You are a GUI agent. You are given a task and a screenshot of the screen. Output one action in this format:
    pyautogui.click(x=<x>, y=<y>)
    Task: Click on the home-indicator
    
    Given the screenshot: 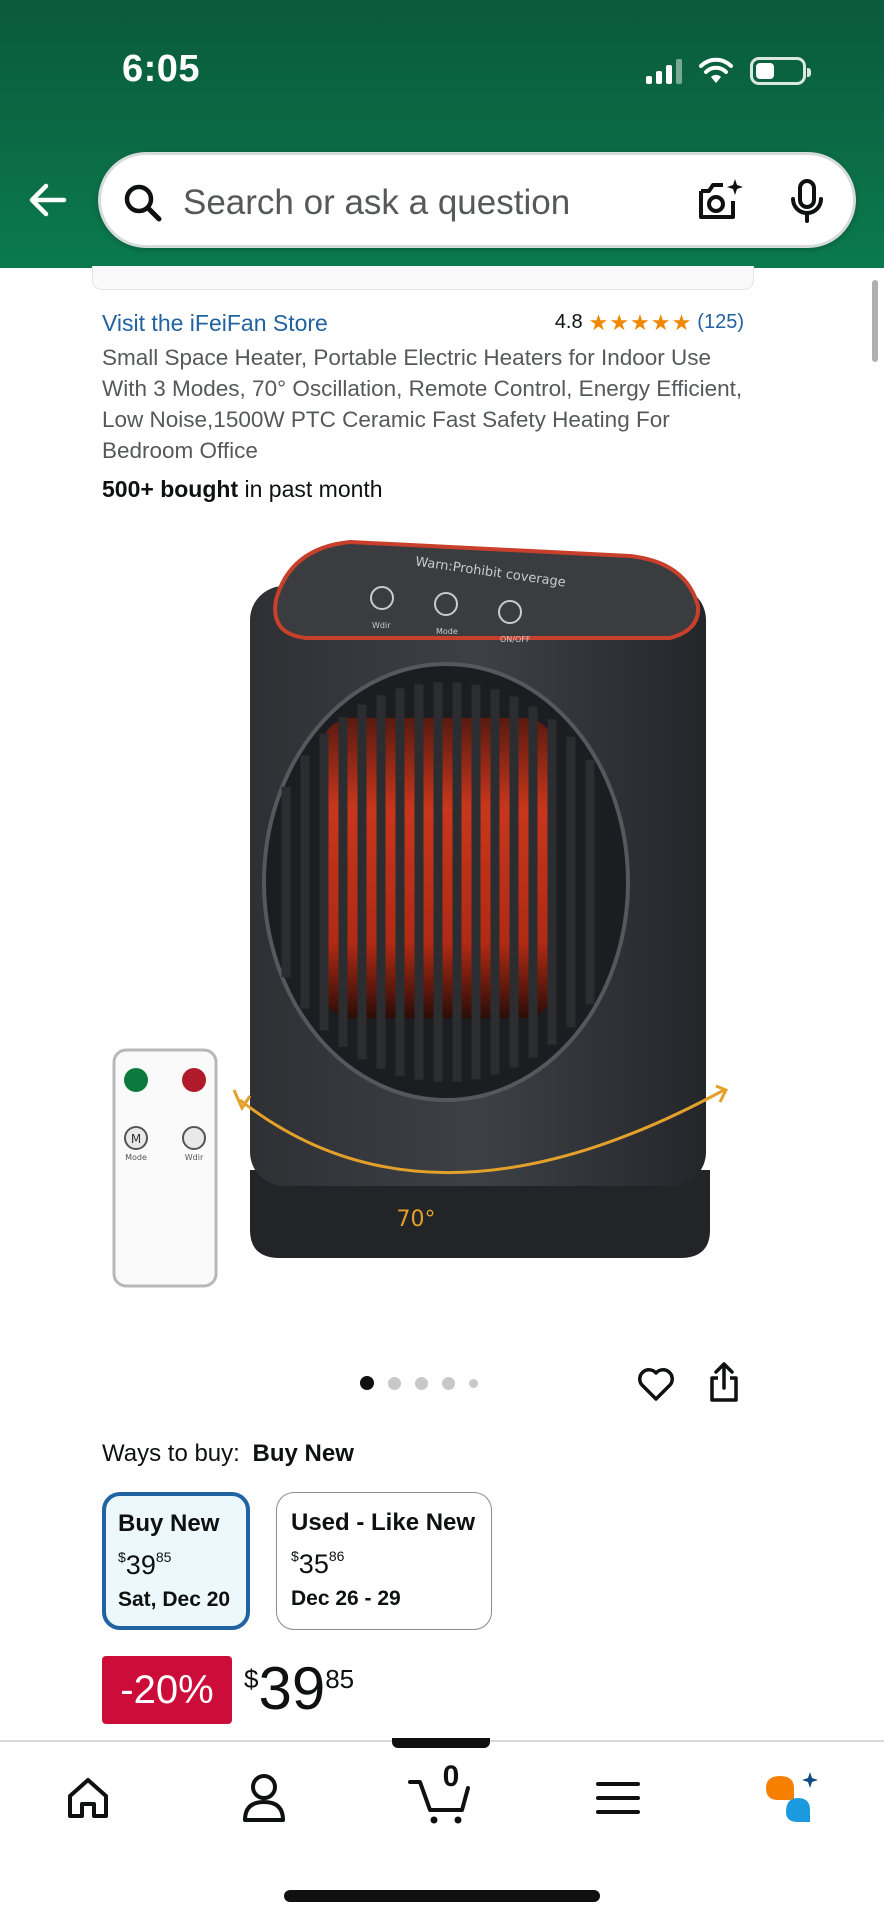 What is the action you would take?
    pyautogui.click(x=442, y=1896)
    